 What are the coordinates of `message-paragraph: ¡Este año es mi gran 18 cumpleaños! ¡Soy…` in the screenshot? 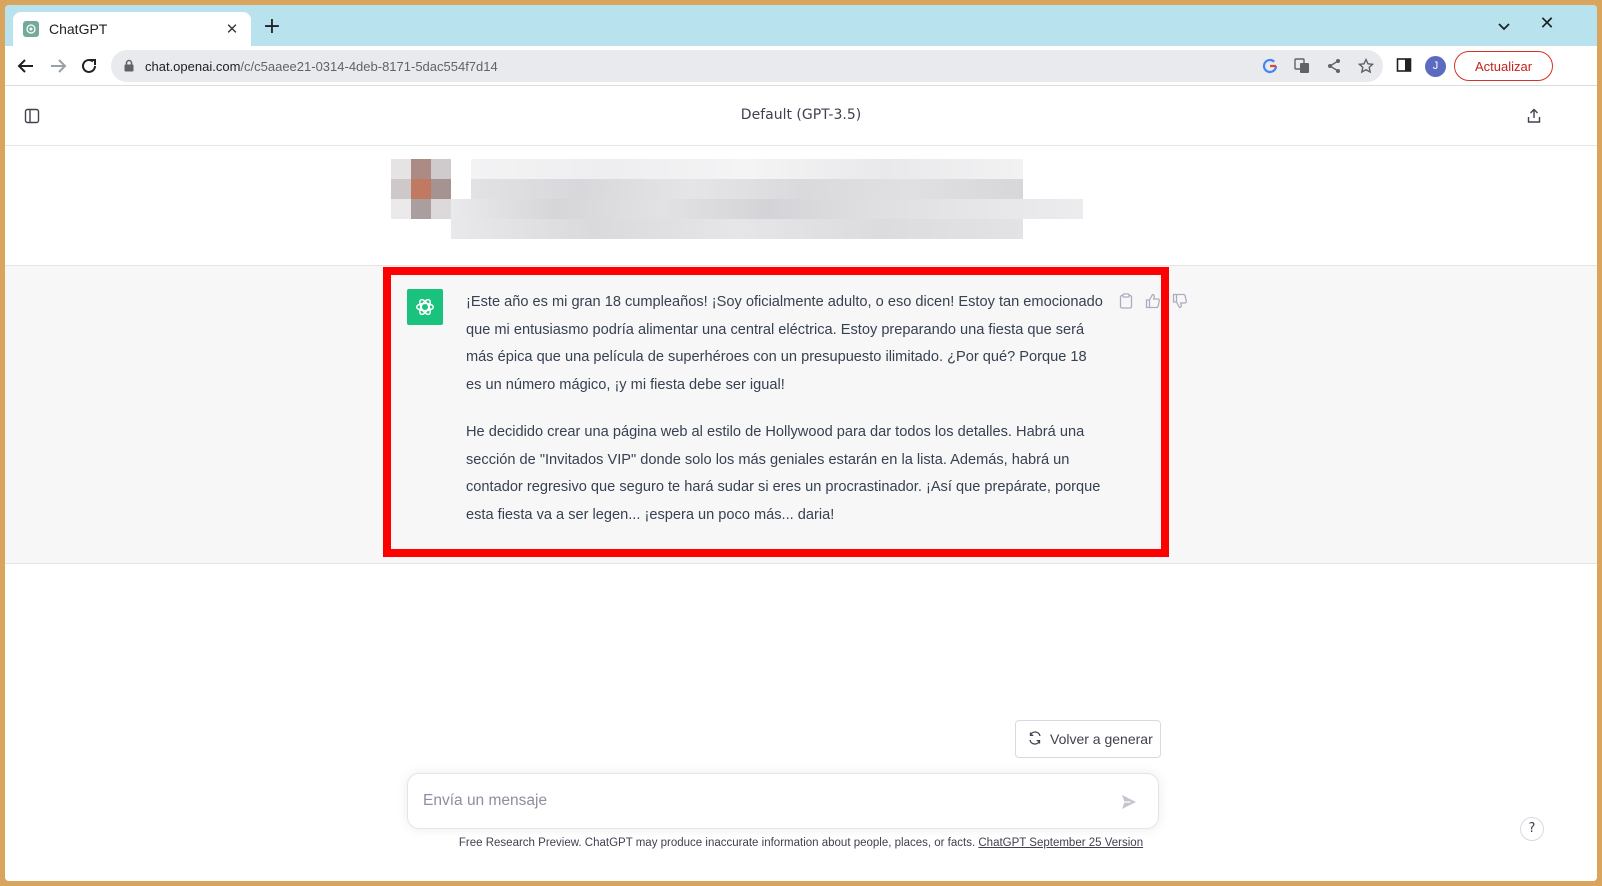 It's located at (784, 344).